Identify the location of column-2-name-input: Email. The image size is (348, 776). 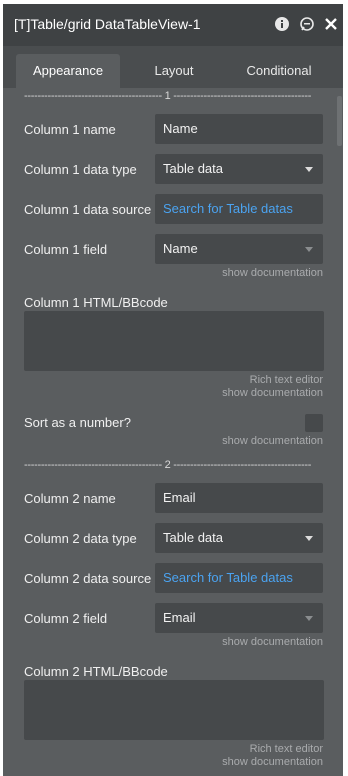
(239, 498).